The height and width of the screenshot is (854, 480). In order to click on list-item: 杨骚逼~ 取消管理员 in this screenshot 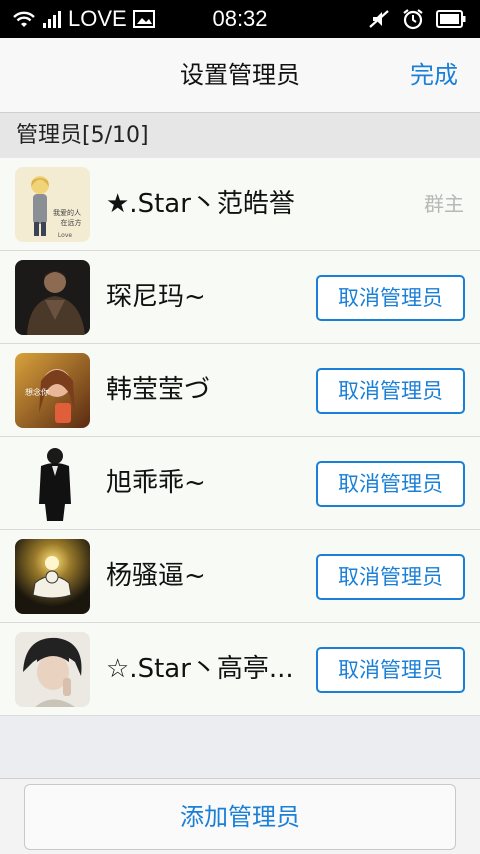, I will do `click(240, 576)`.